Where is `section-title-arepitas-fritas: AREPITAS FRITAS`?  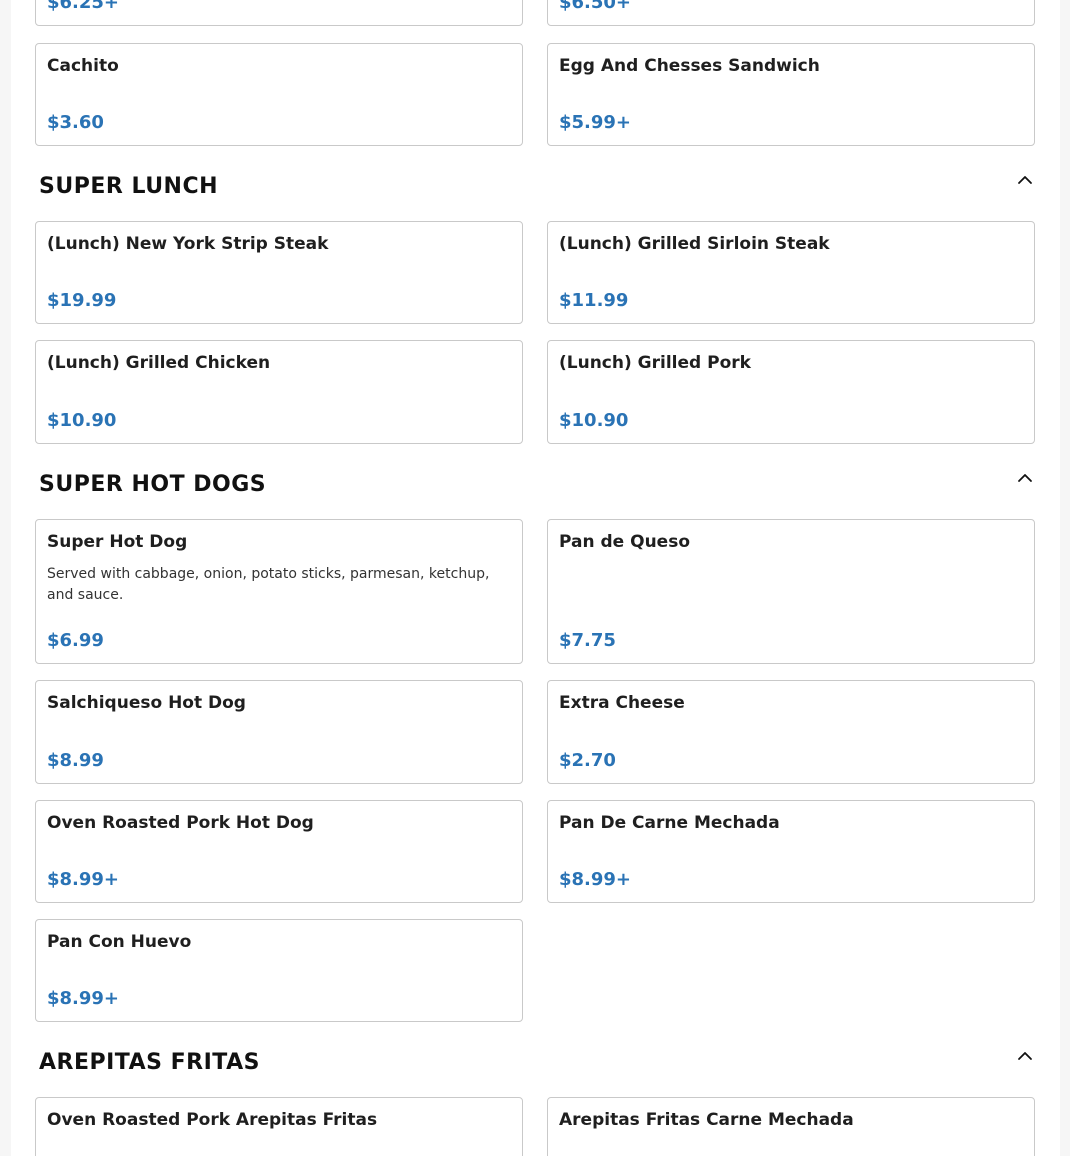
section-title-arepitas-fritas: AREPITAS FRITAS is located at coordinates (149, 1062).